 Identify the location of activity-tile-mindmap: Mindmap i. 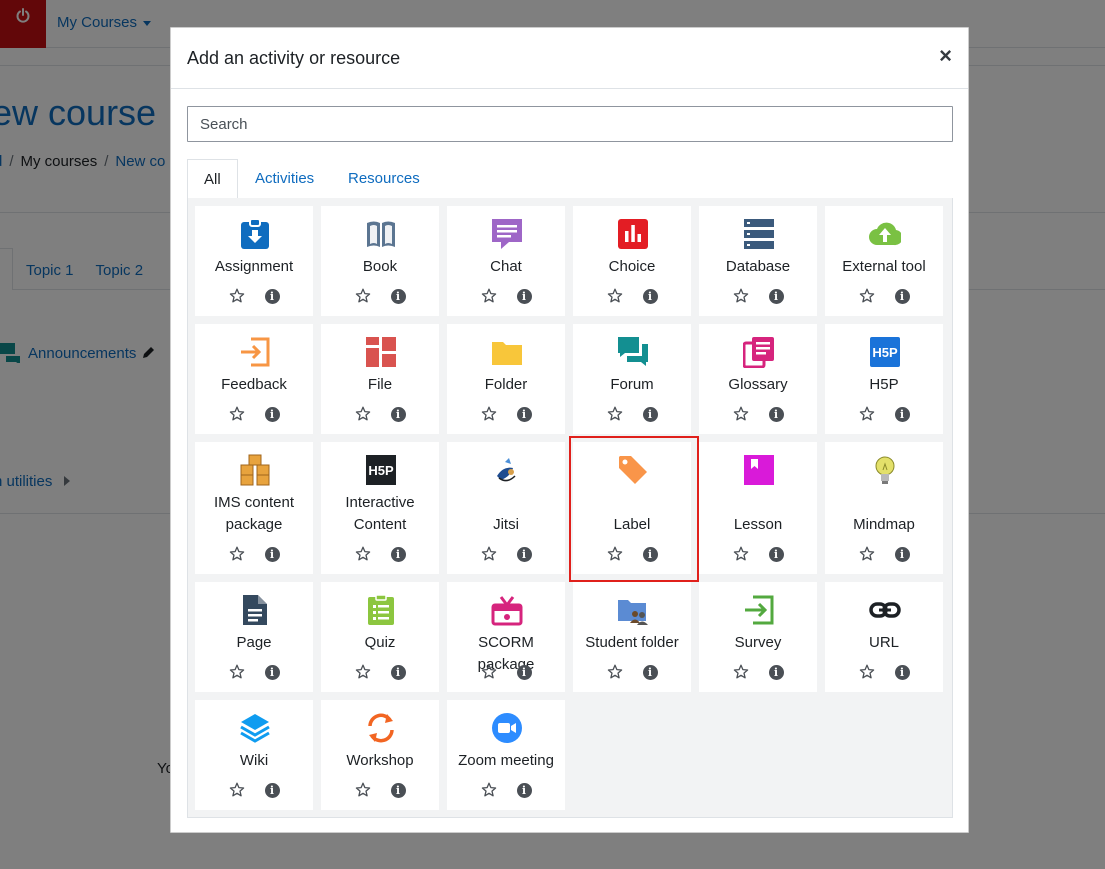
(884, 508).